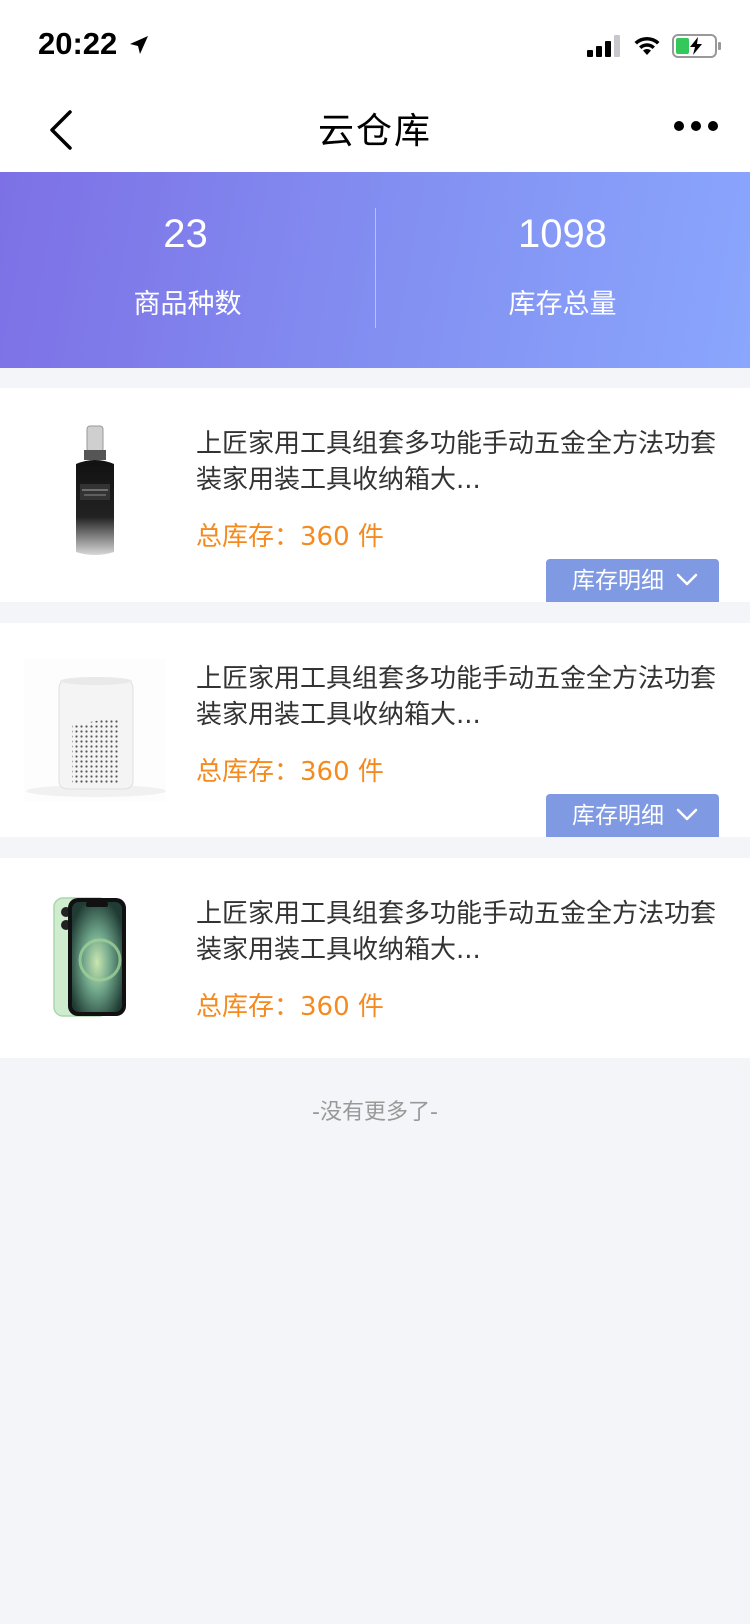 This screenshot has width=750, height=1624. I want to click on item-types-label: 商品种数, so click(187, 304).